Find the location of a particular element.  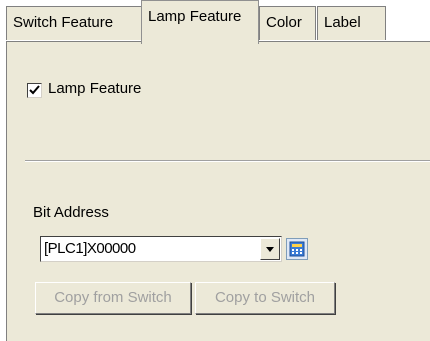

tab-color: Color is located at coordinates (287, 23).